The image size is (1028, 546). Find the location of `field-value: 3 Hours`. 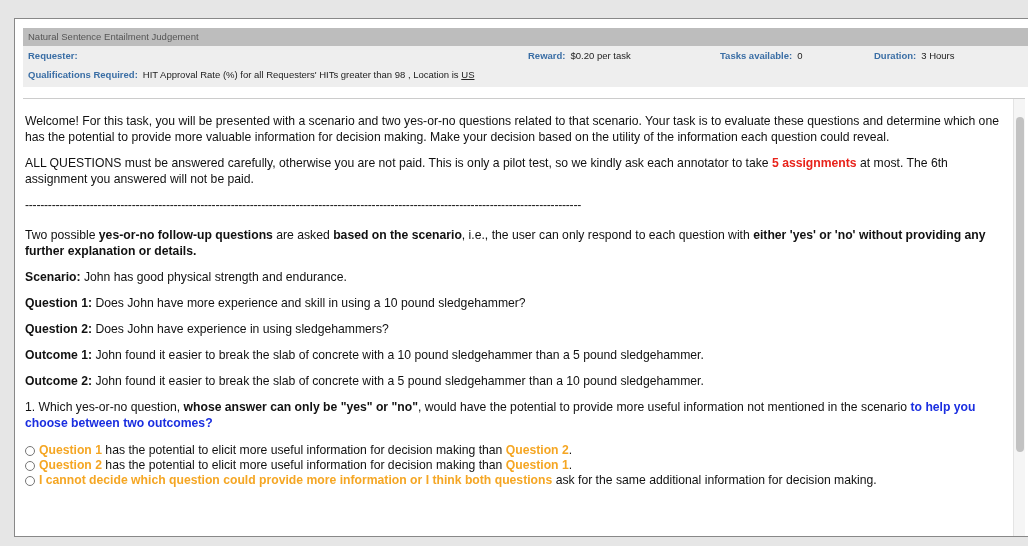

field-value: 3 Hours is located at coordinates (938, 55).